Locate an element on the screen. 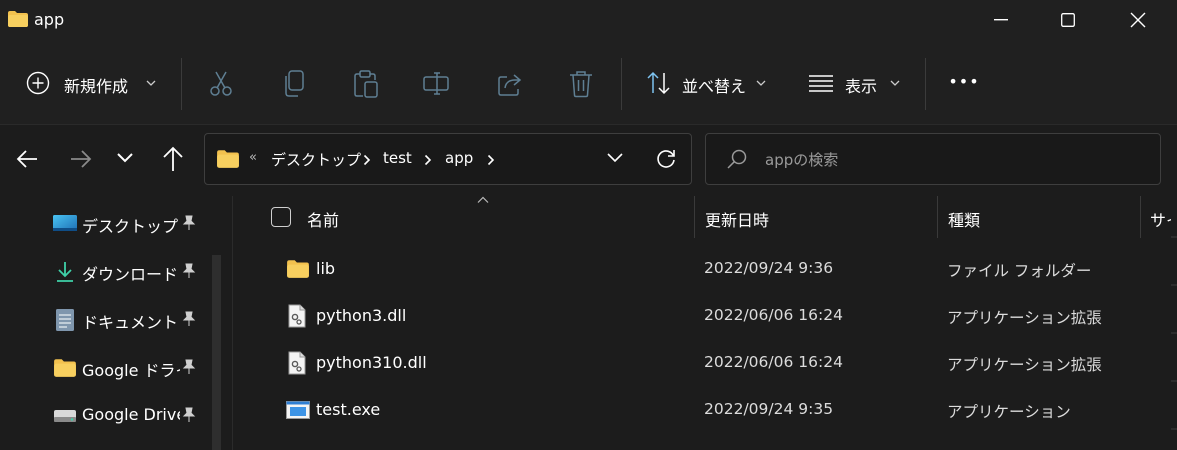 The width and height of the screenshot is (1177, 450). sidebar-scrollbar is located at coordinates (216, 352).